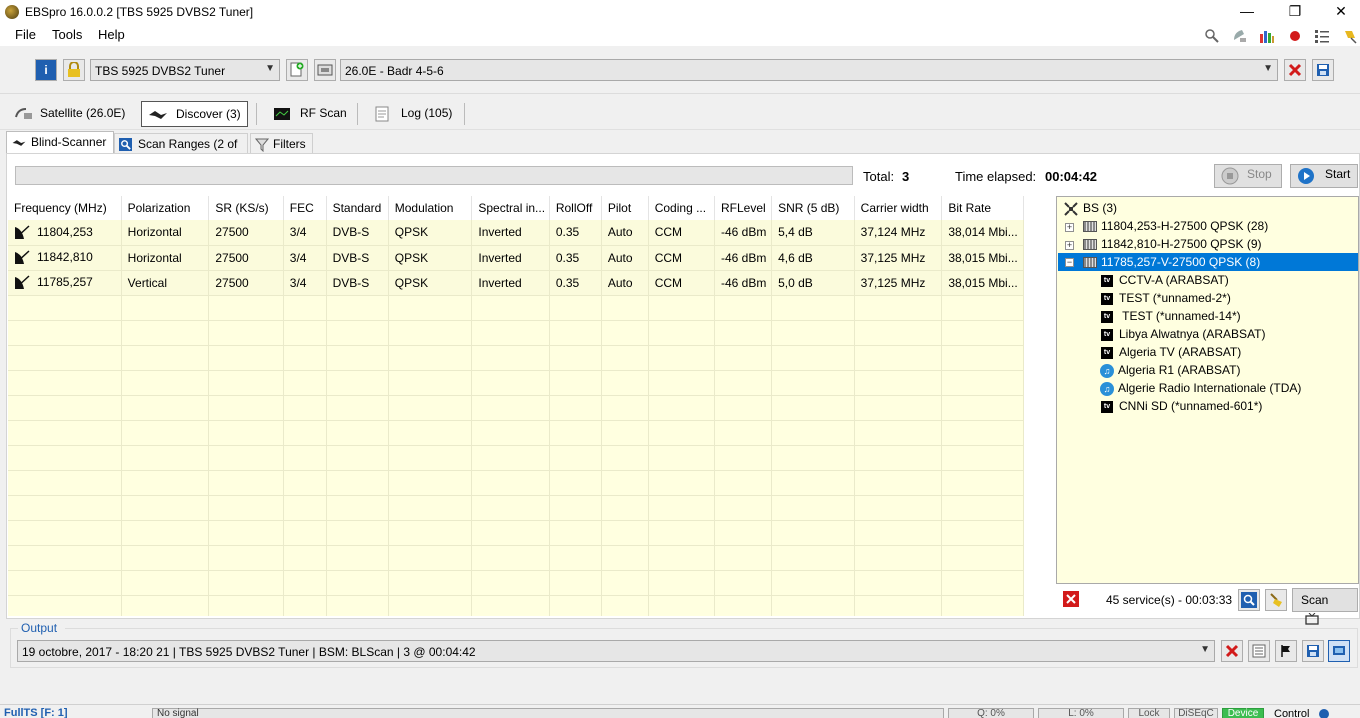 This screenshot has width=1360, height=718. Describe the element at coordinates (1286, 651) in the screenshot. I see `flag-button` at that location.